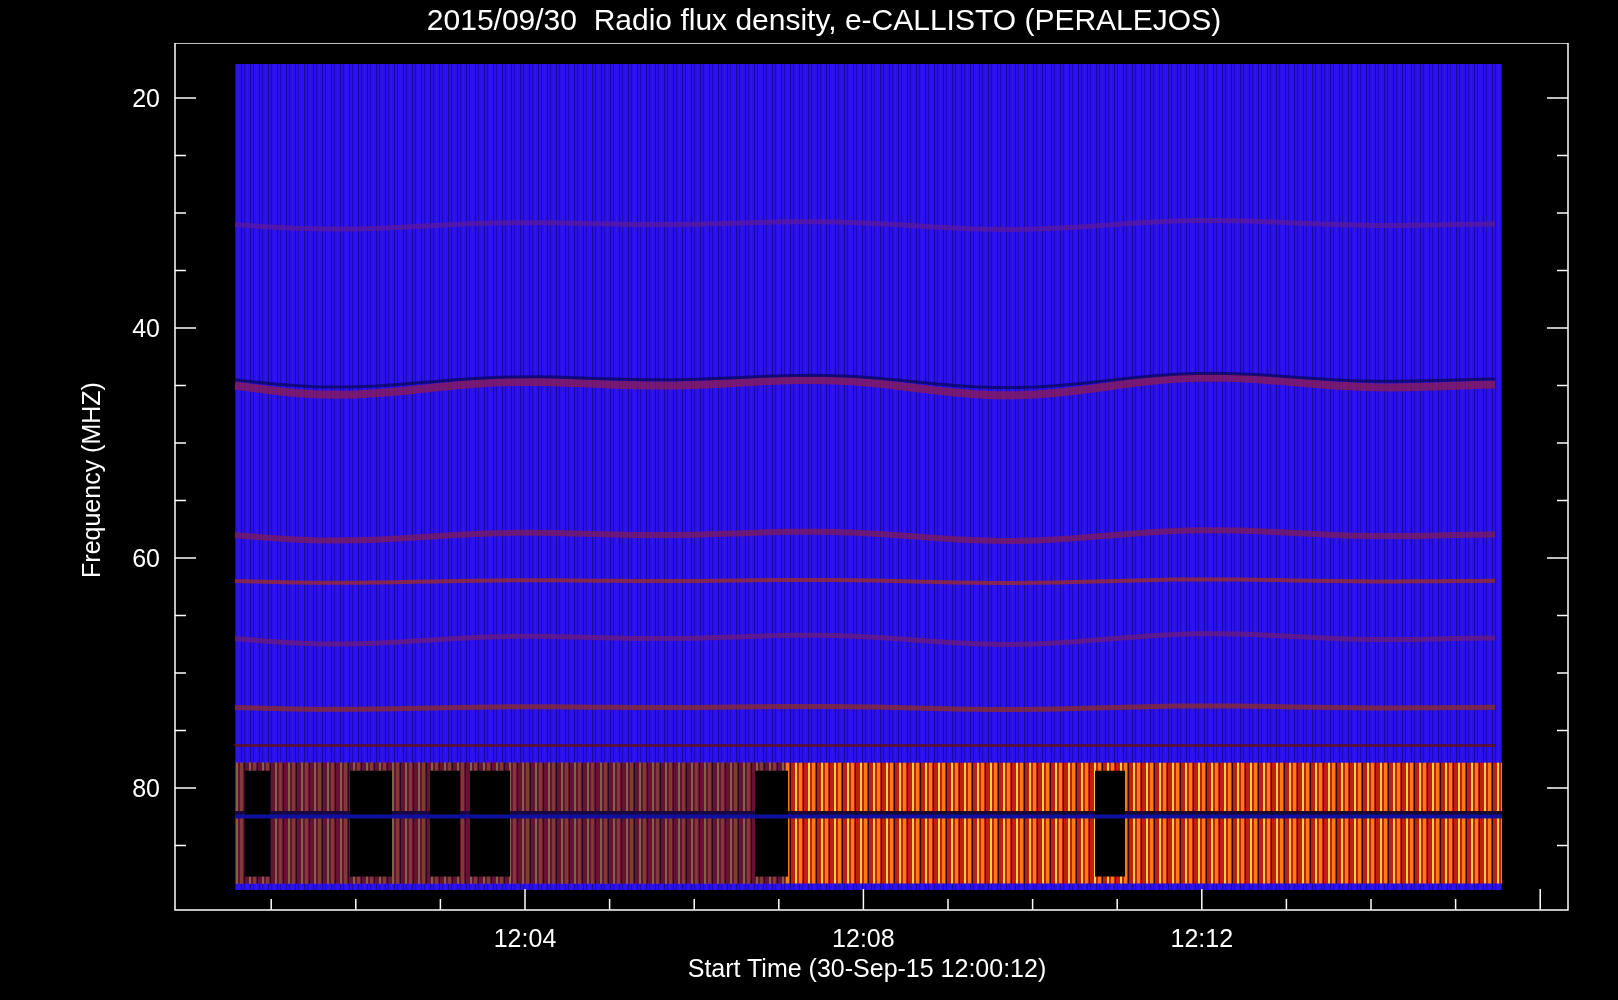 Image resolution: width=1618 pixels, height=1000 pixels. Describe the element at coordinates (525, 938) in the screenshot. I see `x-tick-label: 12:04` at that location.